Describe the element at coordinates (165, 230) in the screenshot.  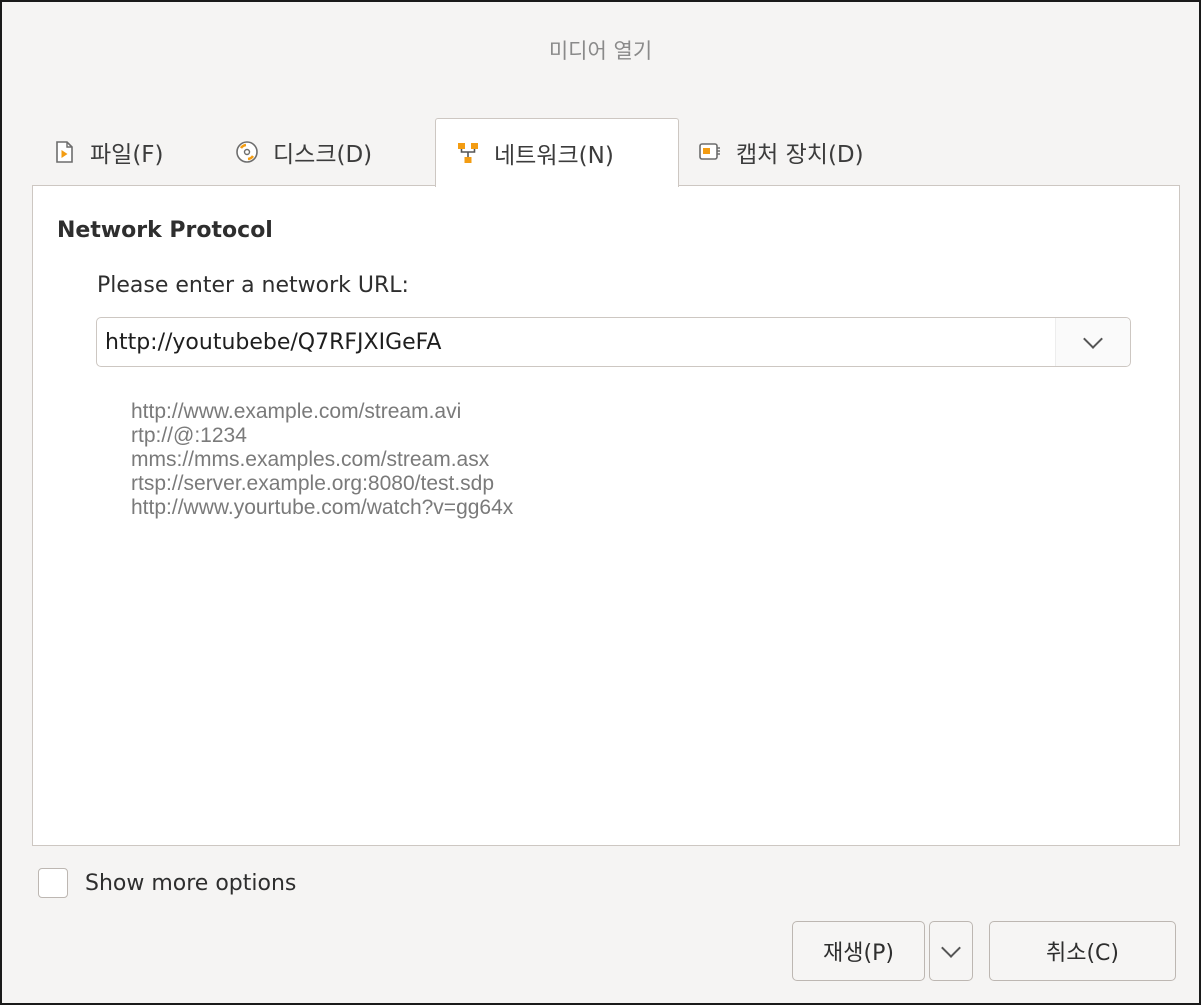
I see `network-protocol-heading: Network Protocol` at that location.